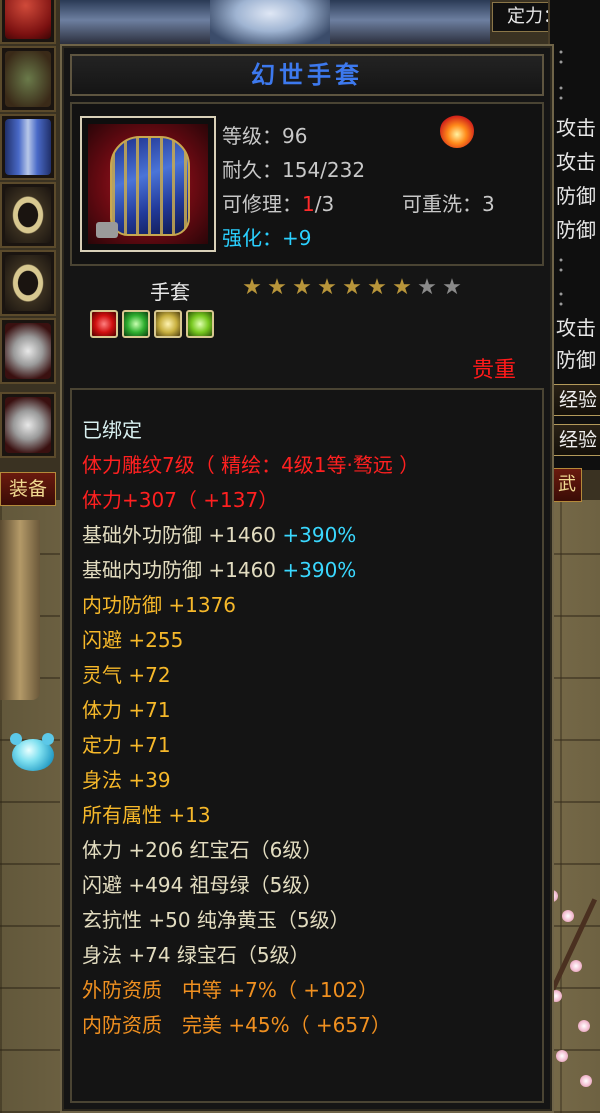 The image size is (600, 1113). What do you see at coordinates (576, 400) in the screenshot?
I see `exp-button-1: 经验` at bounding box center [576, 400].